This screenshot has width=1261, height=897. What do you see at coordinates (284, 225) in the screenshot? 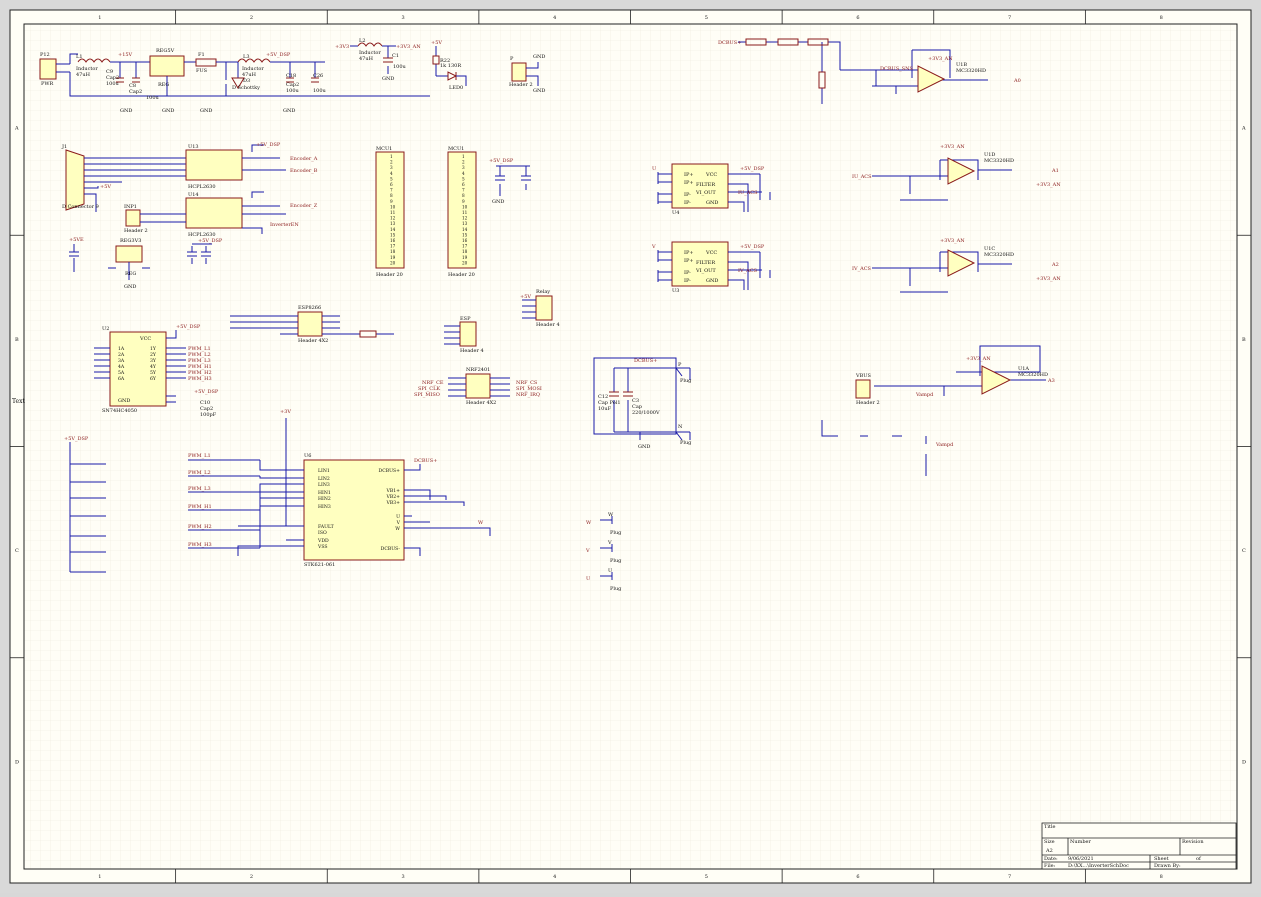
I see `net-inverter-en: InverterEN` at bounding box center [284, 225].